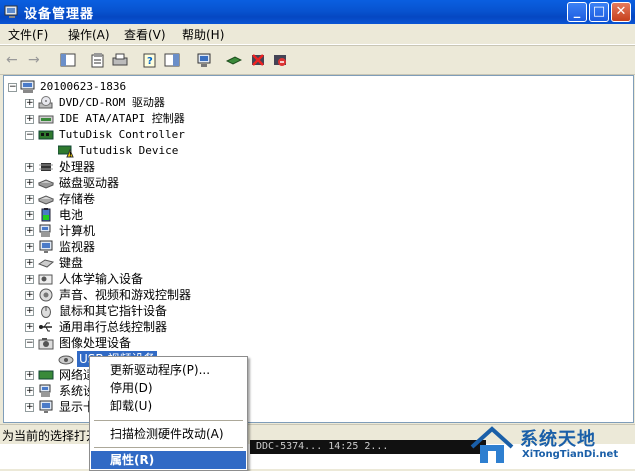  I want to click on tree-item-label: 人体学输入设备, so click(101, 279).